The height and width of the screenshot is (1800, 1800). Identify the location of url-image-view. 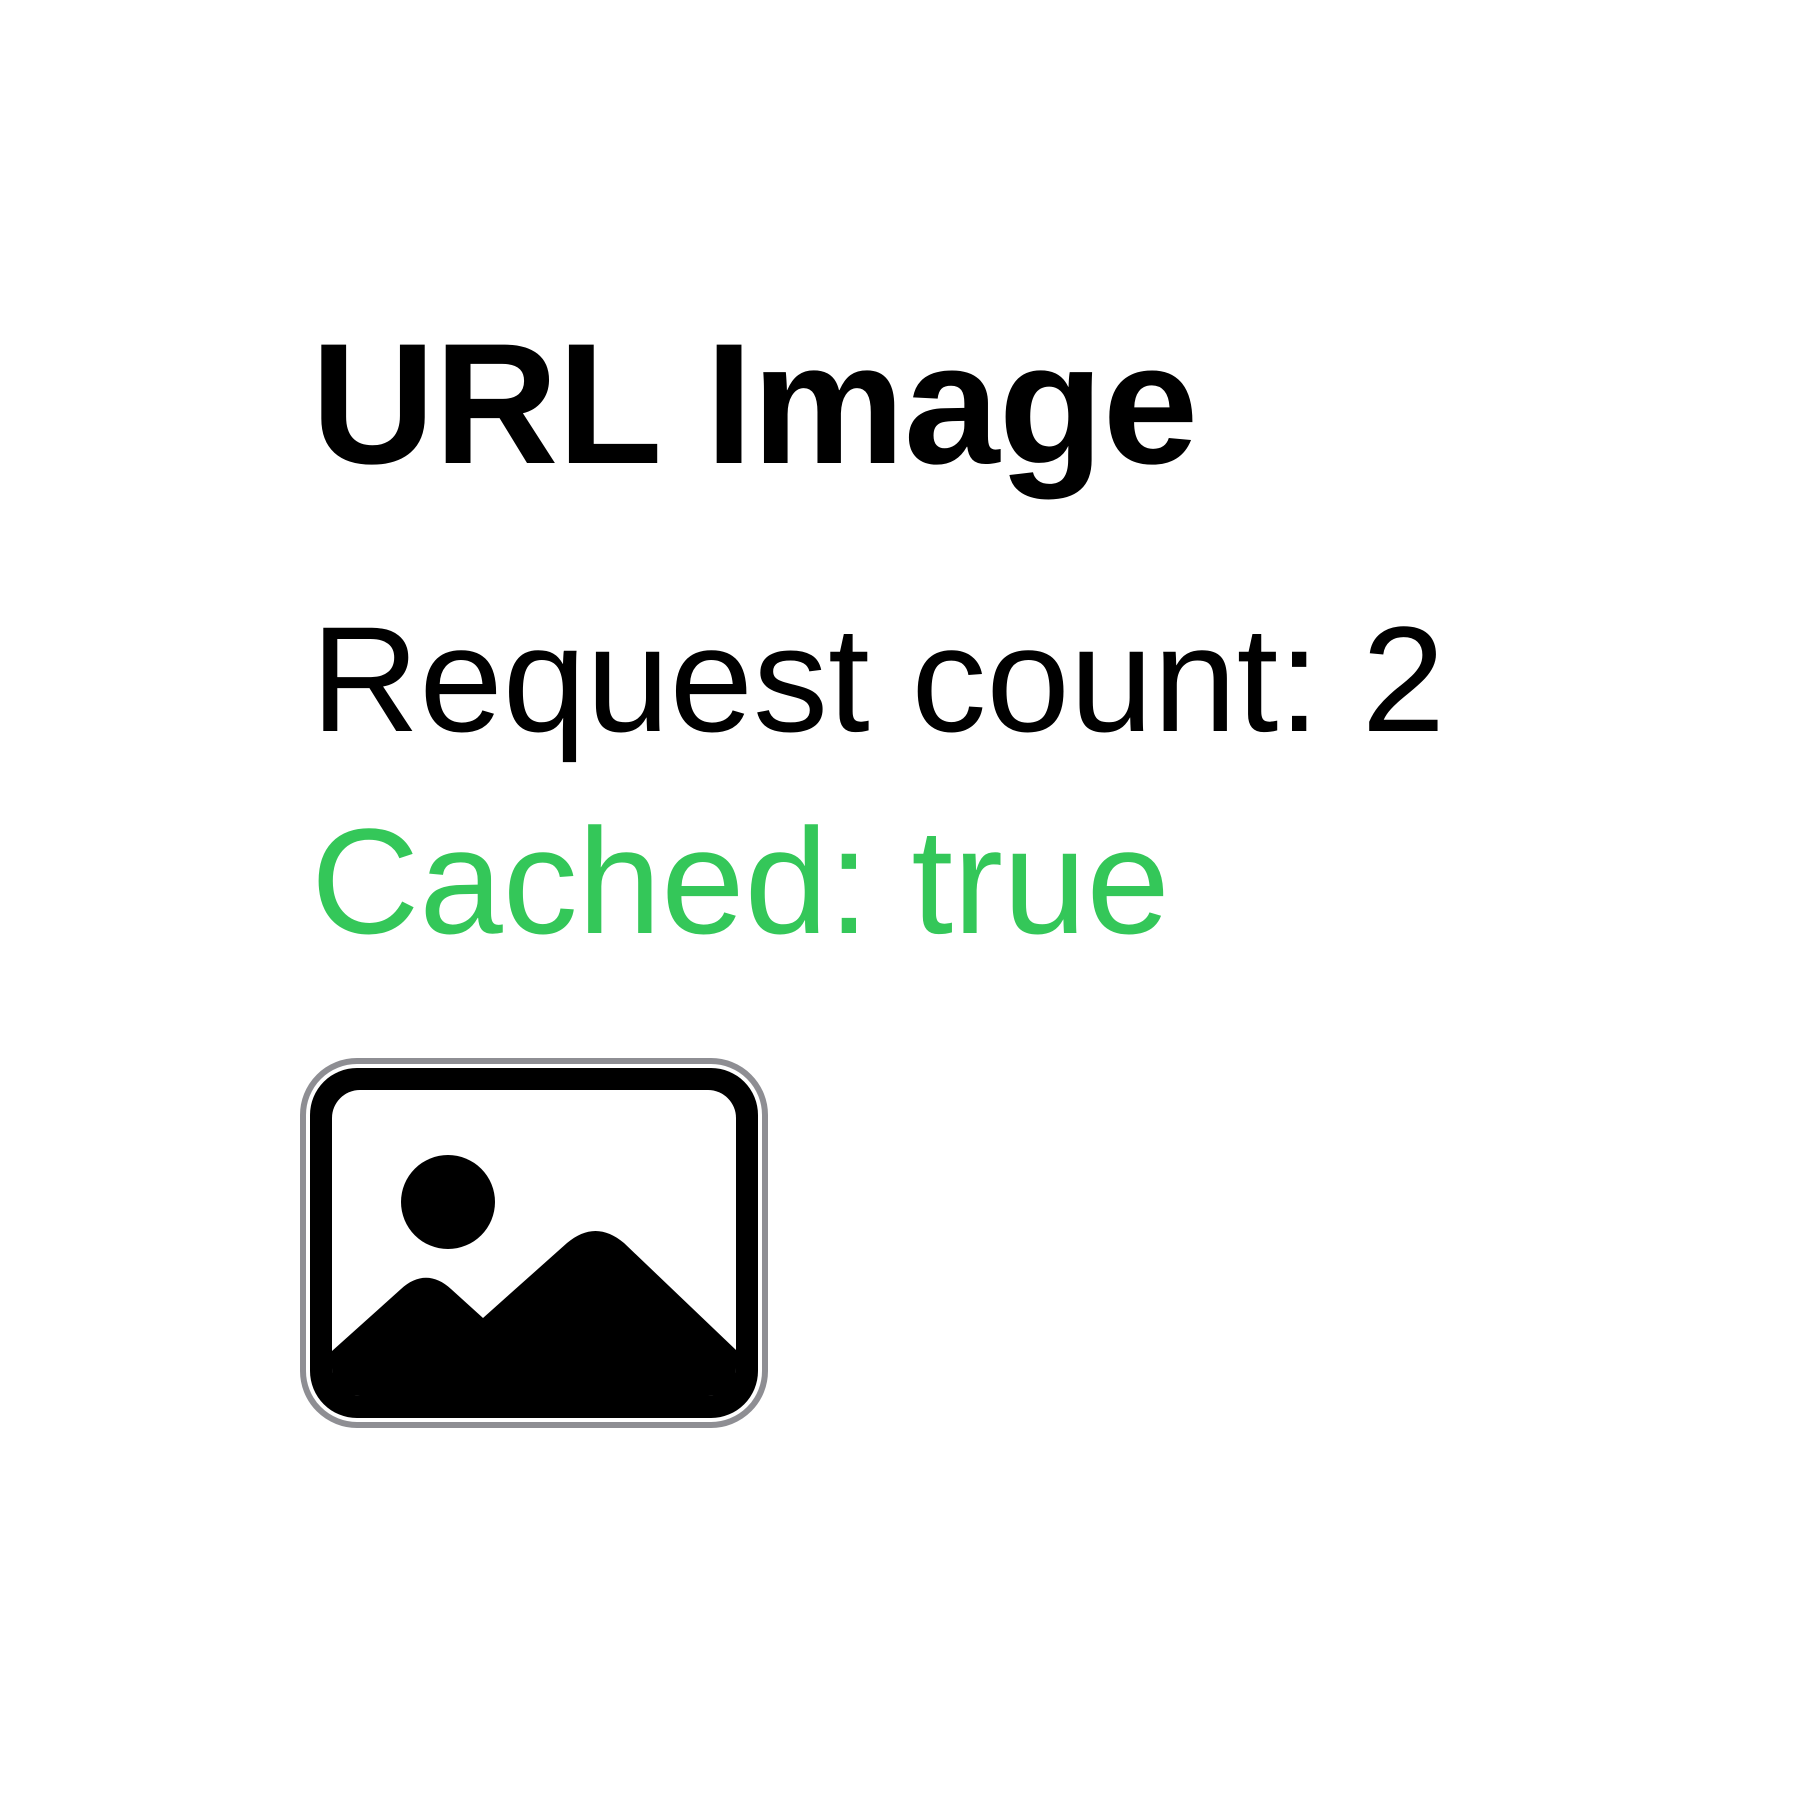
(534, 1243).